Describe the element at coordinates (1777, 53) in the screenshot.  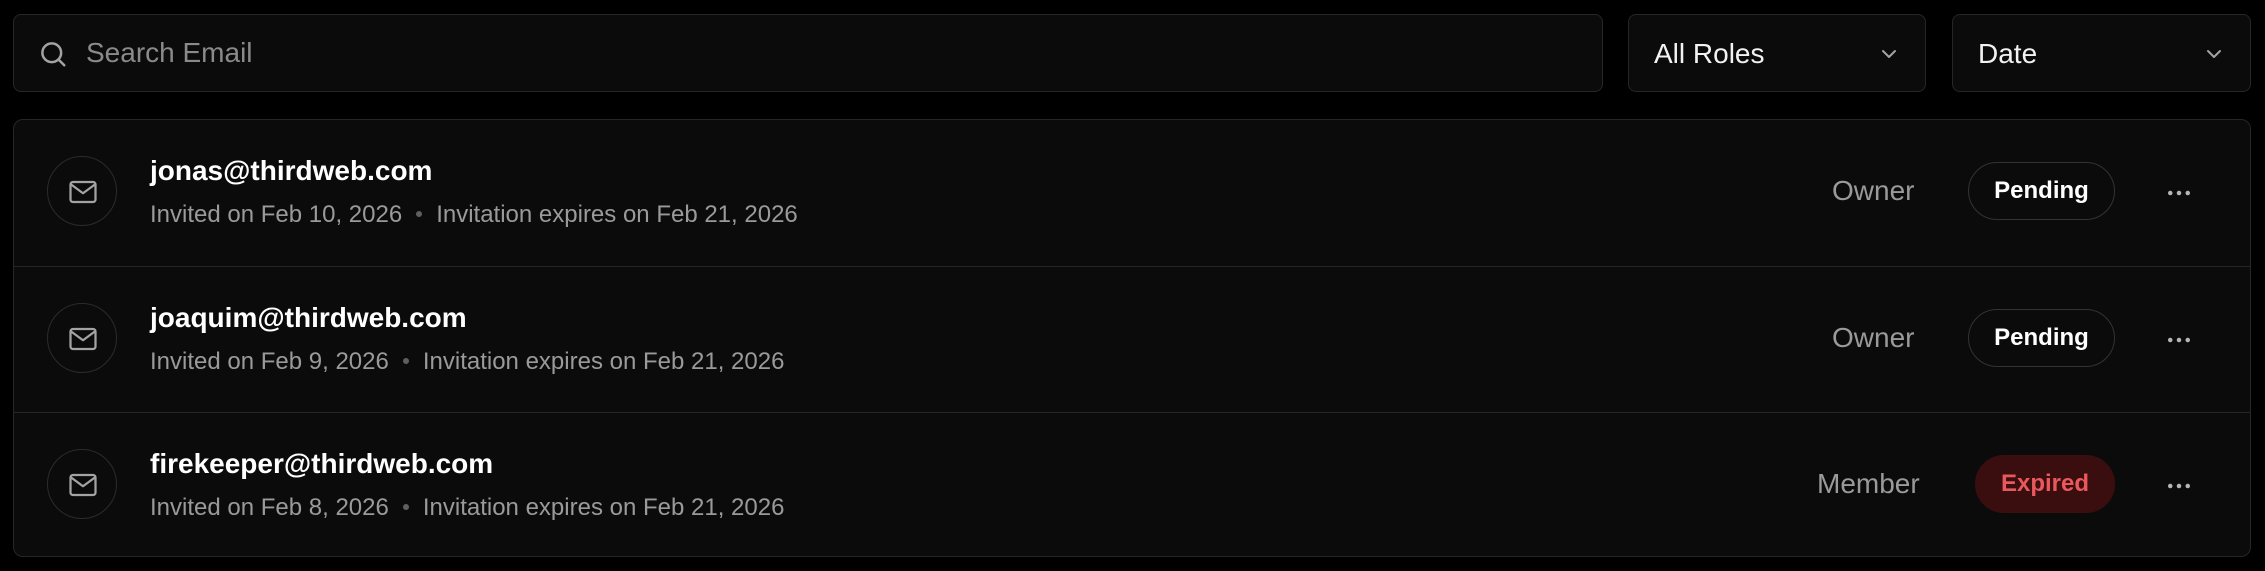
I see `role-filter-select: All Roles` at that location.